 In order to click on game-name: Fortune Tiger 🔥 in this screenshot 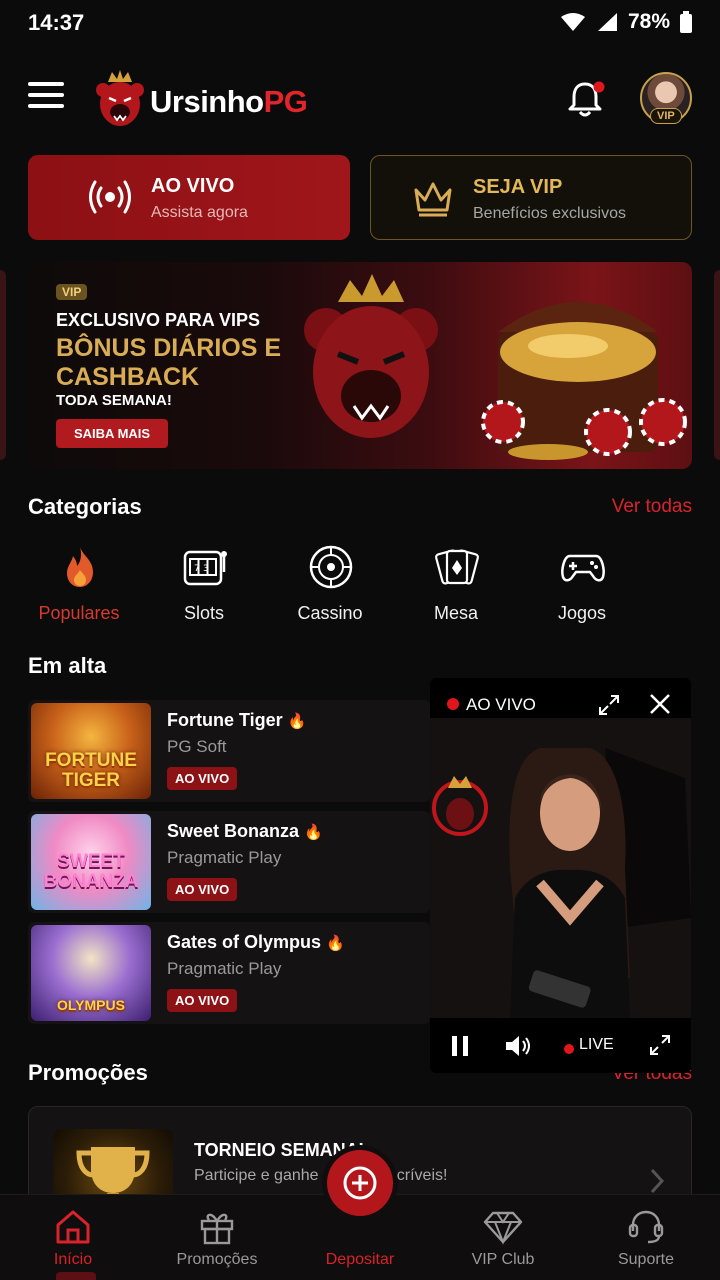, I will do `click(237, 720)`.